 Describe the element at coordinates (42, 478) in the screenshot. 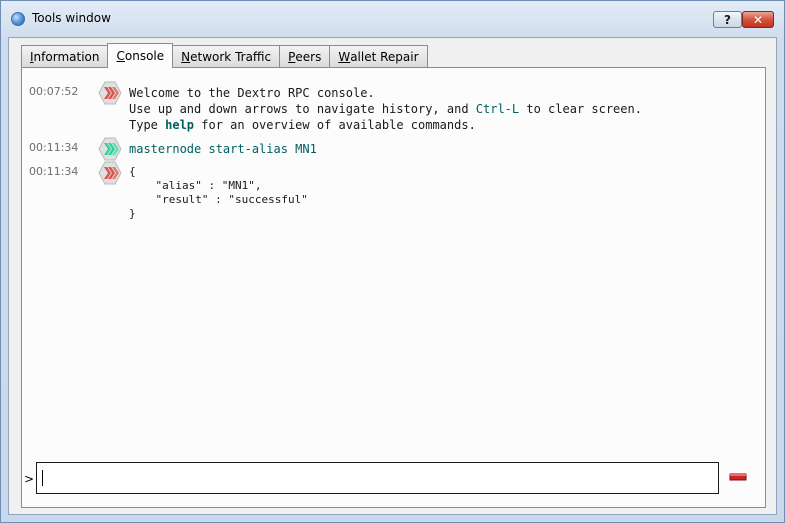

I see `text-caret` at that location.